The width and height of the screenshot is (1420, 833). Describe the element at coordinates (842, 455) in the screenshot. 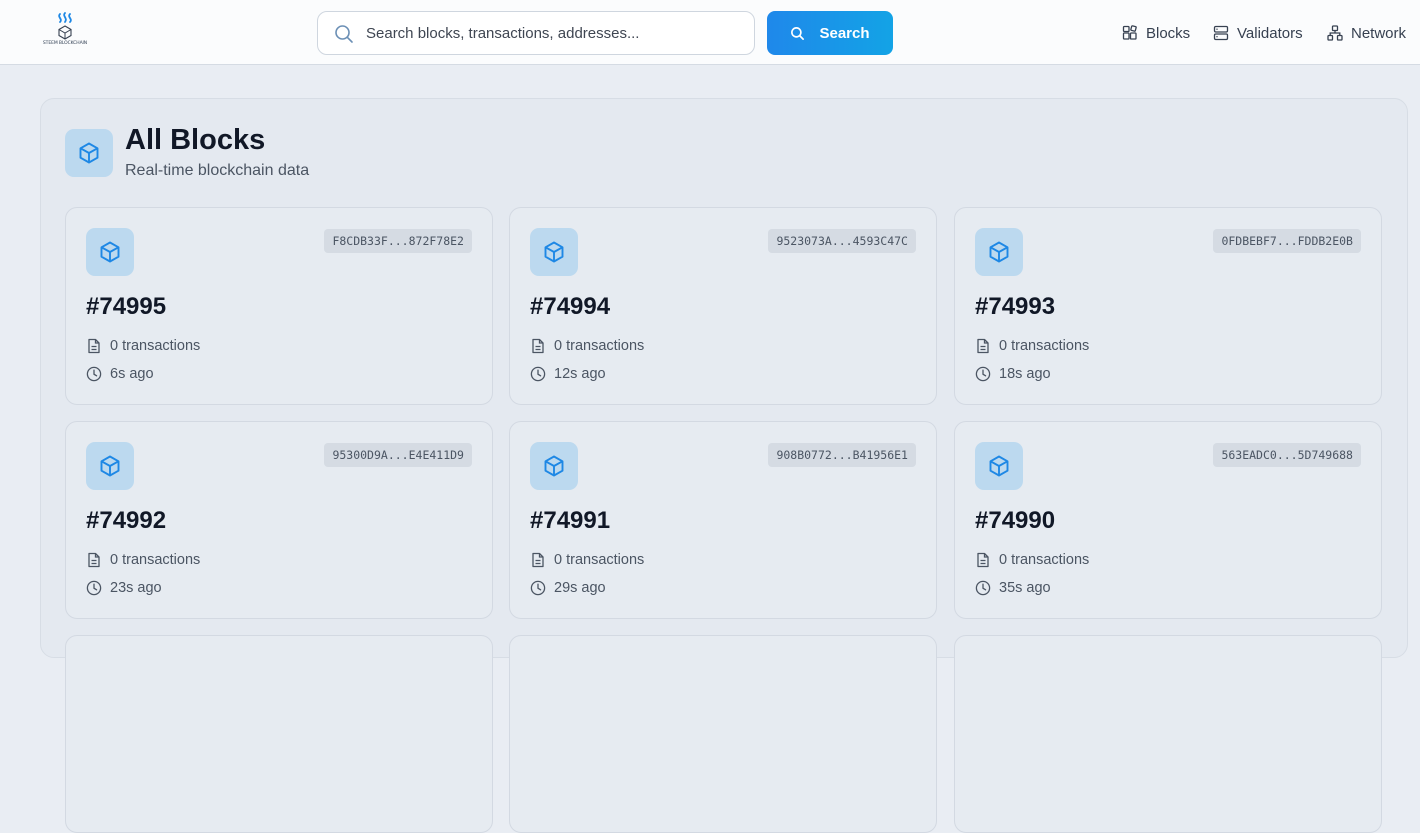

I see `block-hash: 908B0772...B41956E1` at that location.